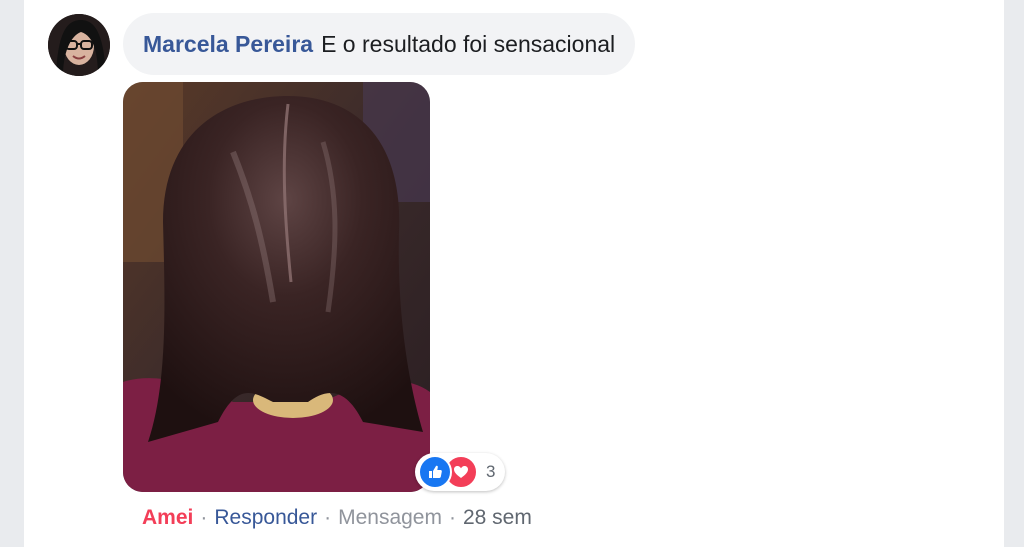  I want to click on message-link: Mensagem, so click(390, 518).